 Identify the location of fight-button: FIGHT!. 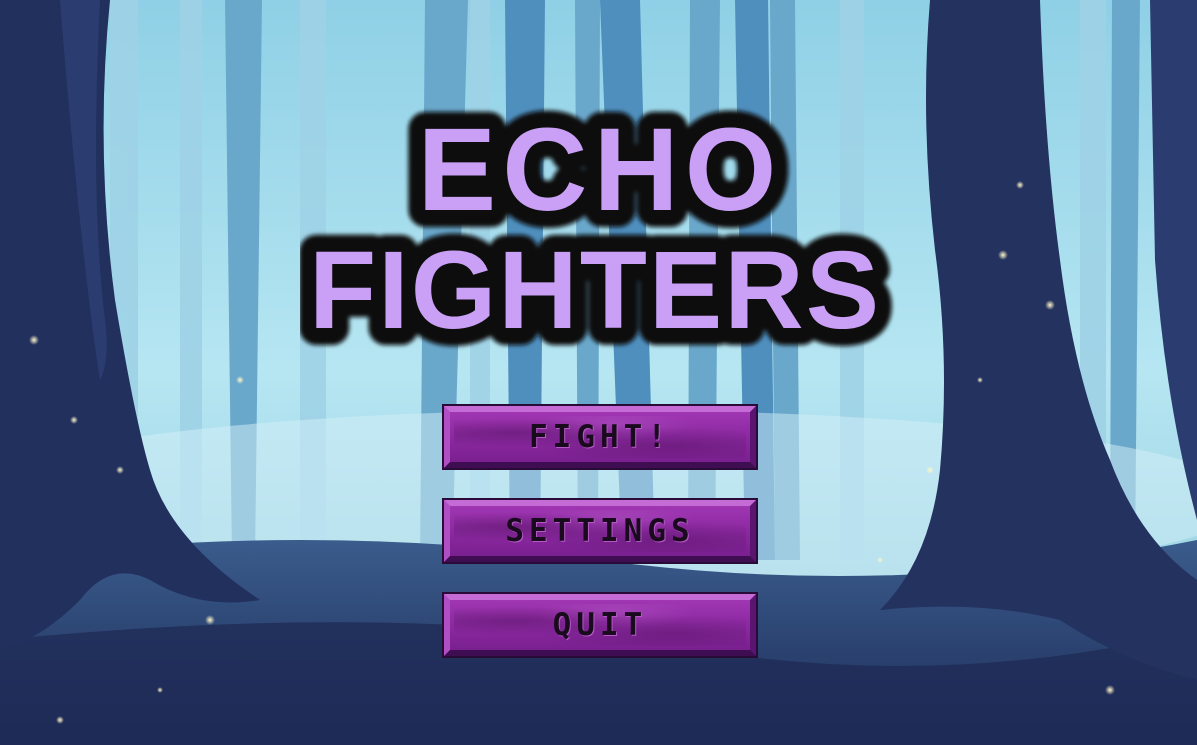
(600, 437).